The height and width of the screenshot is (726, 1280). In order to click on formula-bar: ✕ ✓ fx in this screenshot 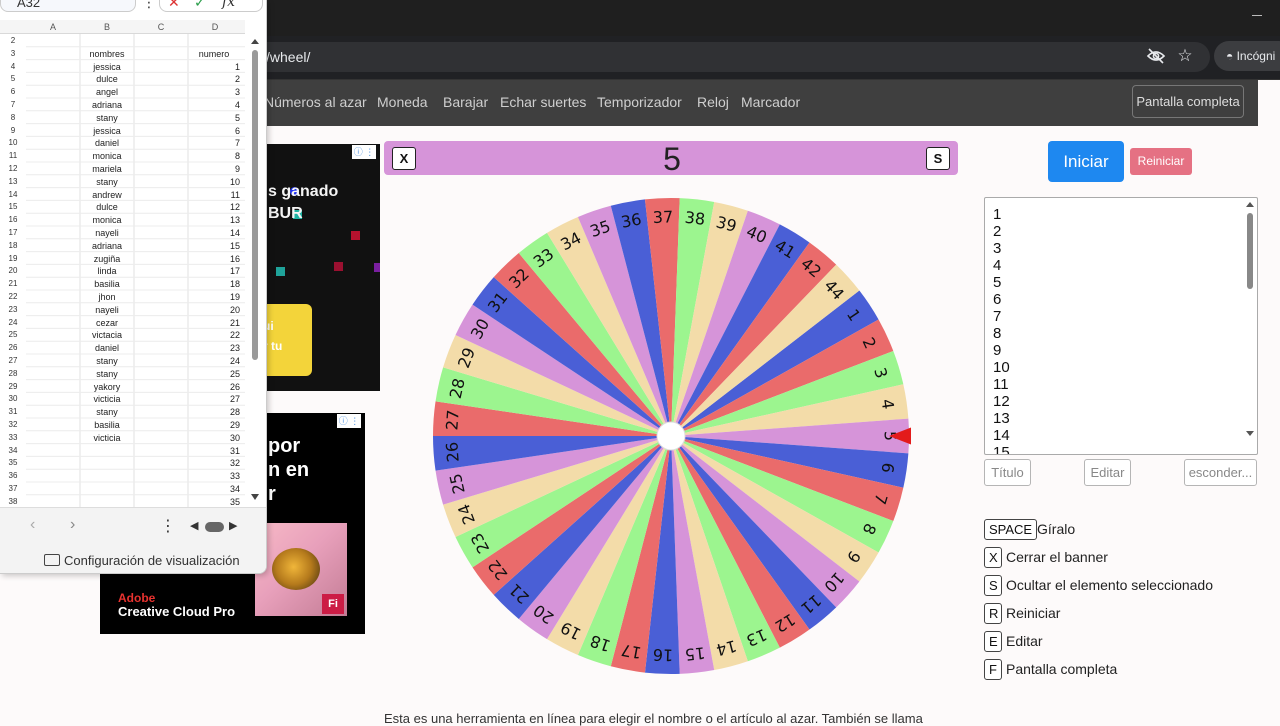, I will do `click(211, 6)`.